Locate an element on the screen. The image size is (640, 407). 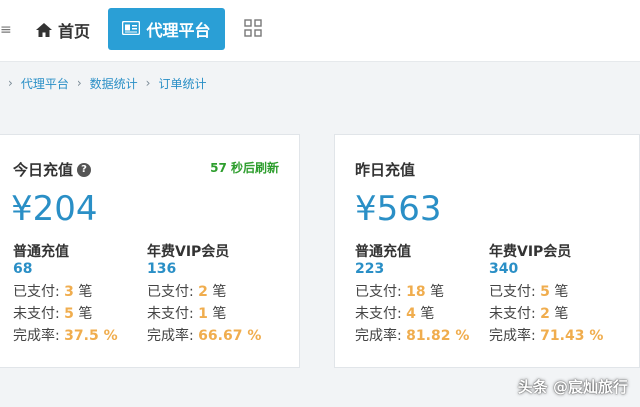
breadcrumb-item-order-stats: 订单统计 is located at coordinates (182, 83).